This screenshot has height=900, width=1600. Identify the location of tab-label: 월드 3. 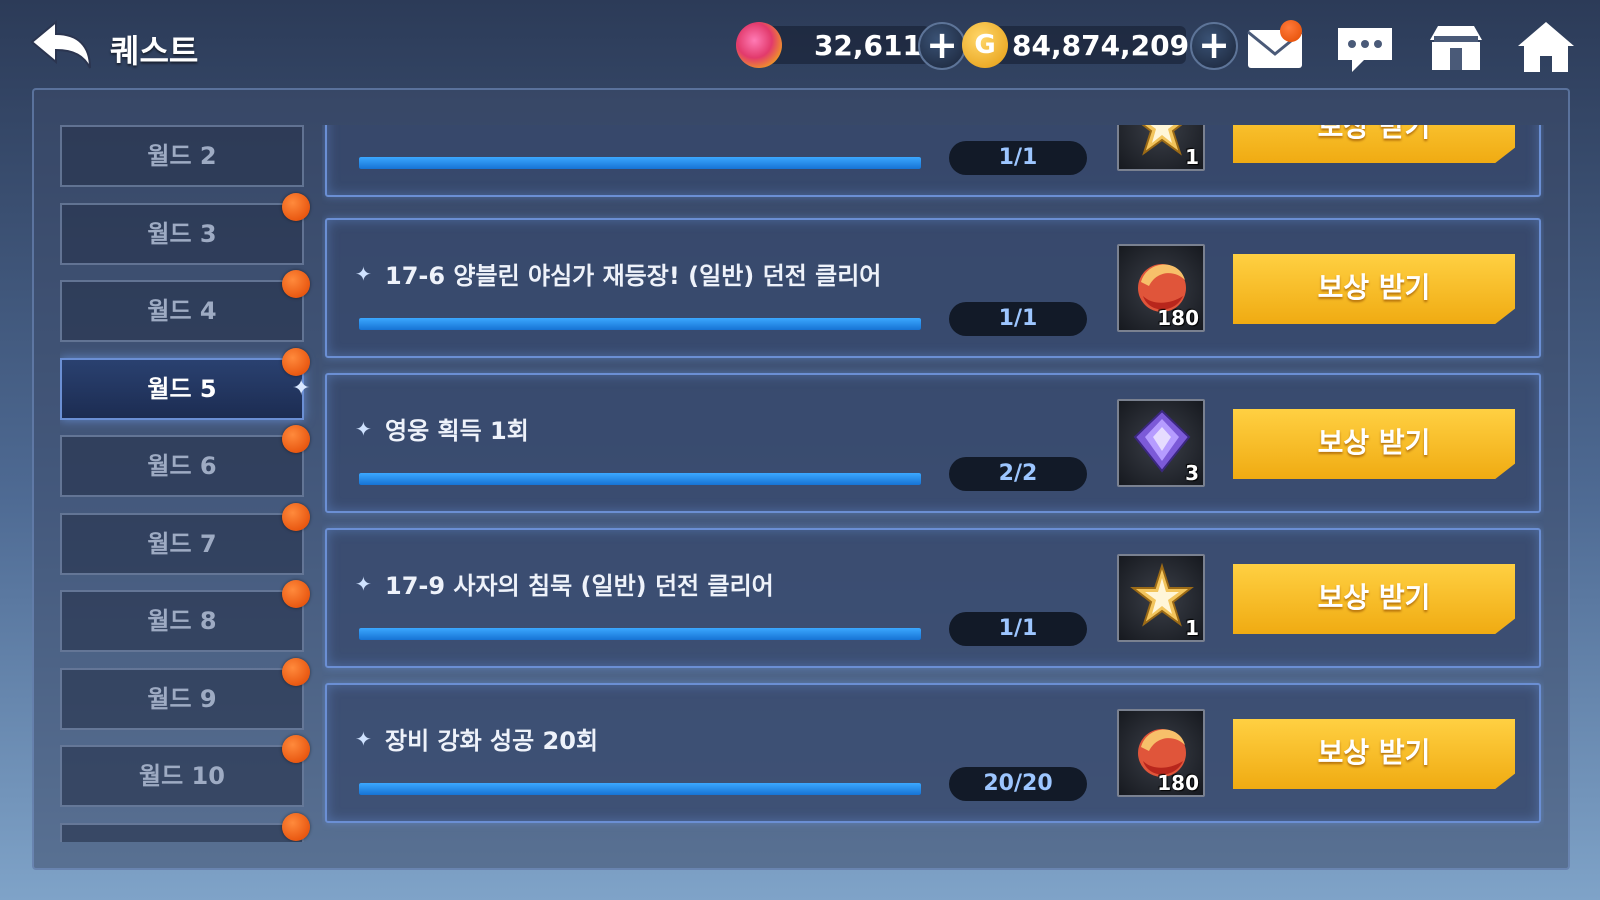
(182, 234).